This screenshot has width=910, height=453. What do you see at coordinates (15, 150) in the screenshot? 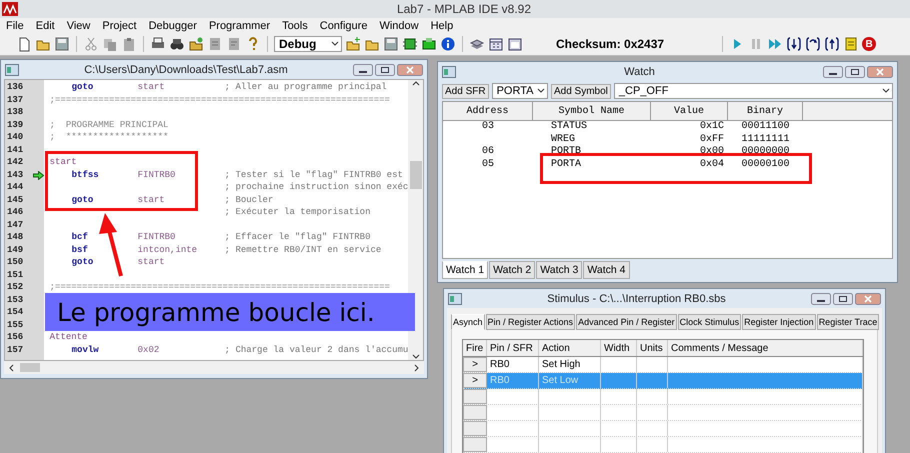
I see `line-number: 141` at bounding box center [15, 150].